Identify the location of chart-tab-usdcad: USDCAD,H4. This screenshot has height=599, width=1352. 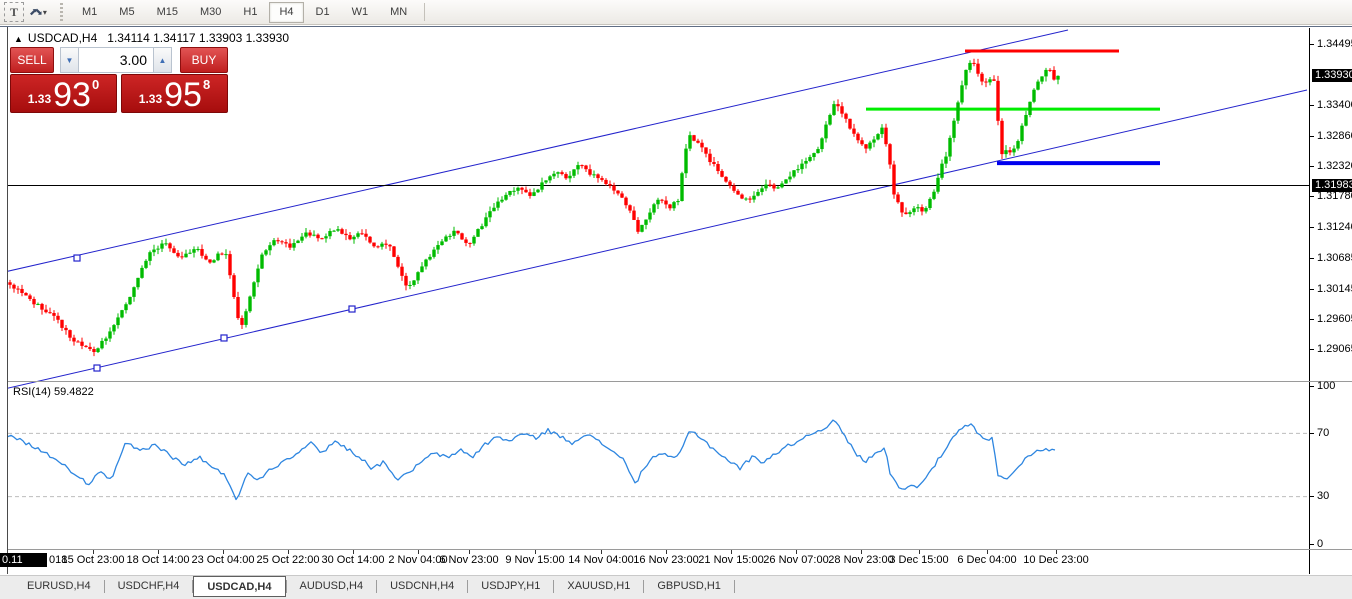
(239, 586).